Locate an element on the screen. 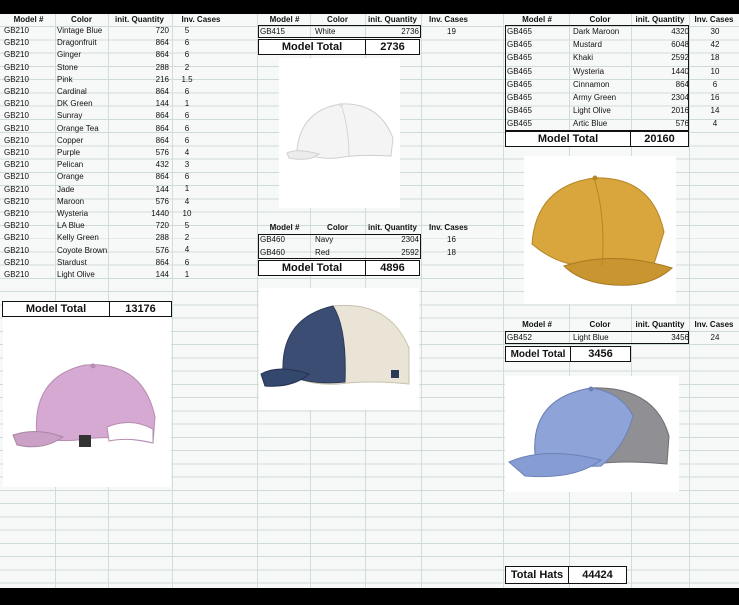  cell-cases: 3 is located at coordinates (201, 165).